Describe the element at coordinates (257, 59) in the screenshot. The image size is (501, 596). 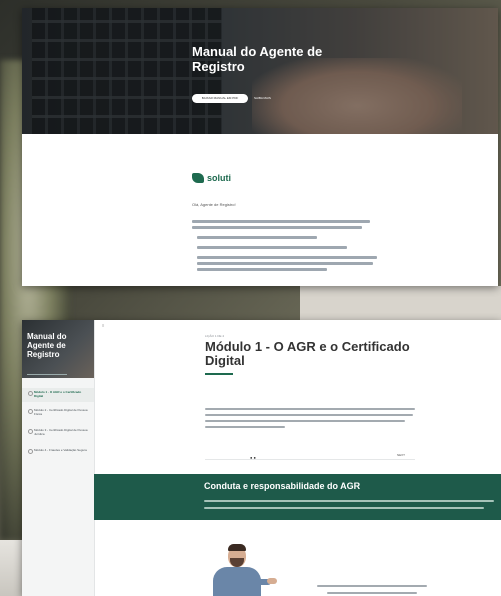
I see `hero-title: Manual do Agente de Registro` at that location.